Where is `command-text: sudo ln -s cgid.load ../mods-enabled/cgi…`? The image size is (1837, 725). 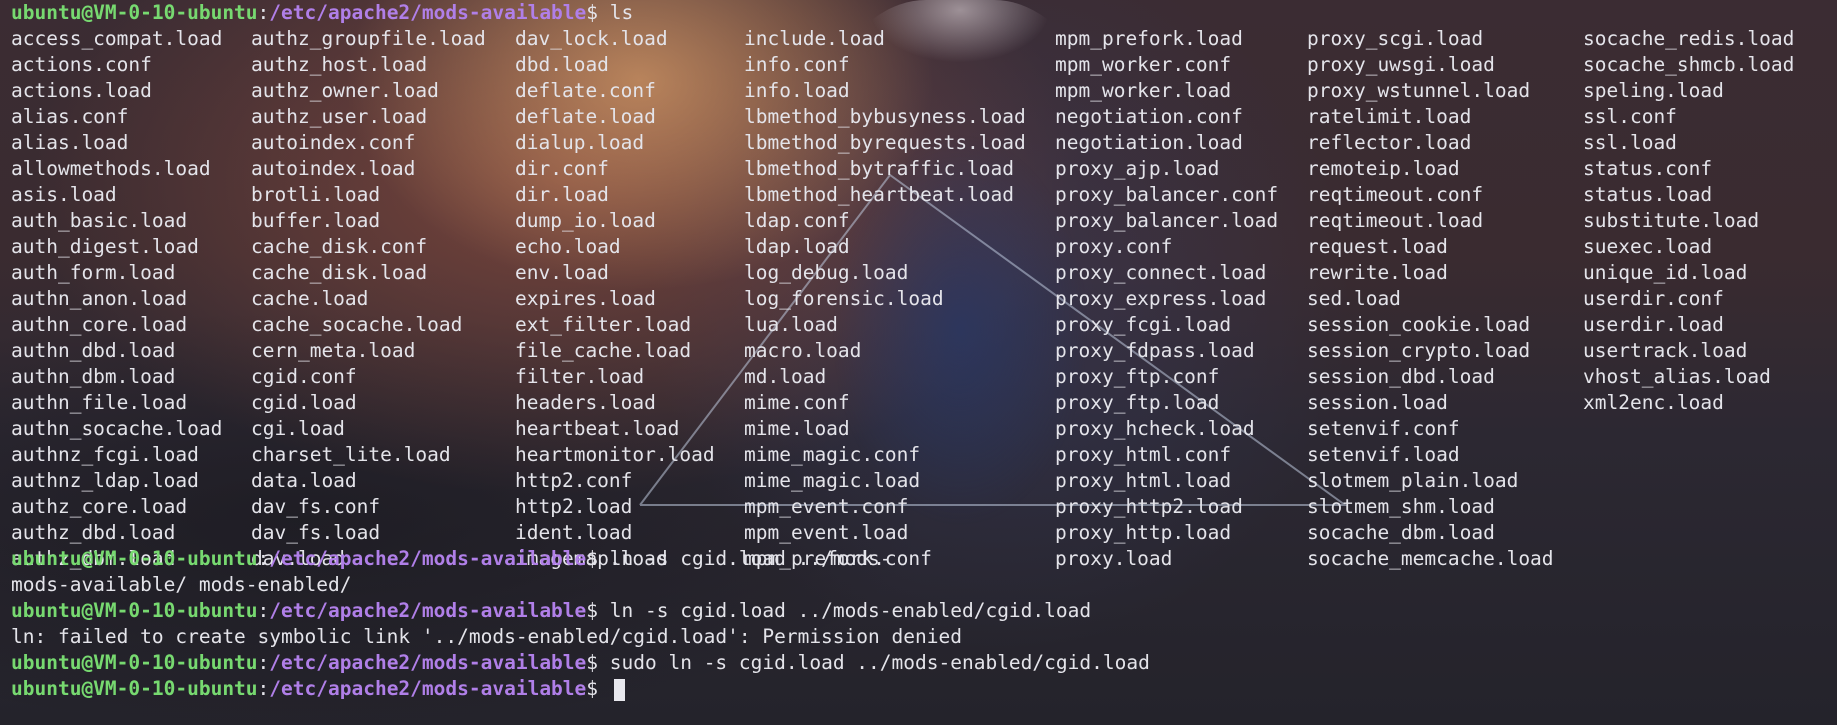 command-text: sudo ln -s cgid.load ../mods-enabled/cgi… is located at coordinates (874, 662).